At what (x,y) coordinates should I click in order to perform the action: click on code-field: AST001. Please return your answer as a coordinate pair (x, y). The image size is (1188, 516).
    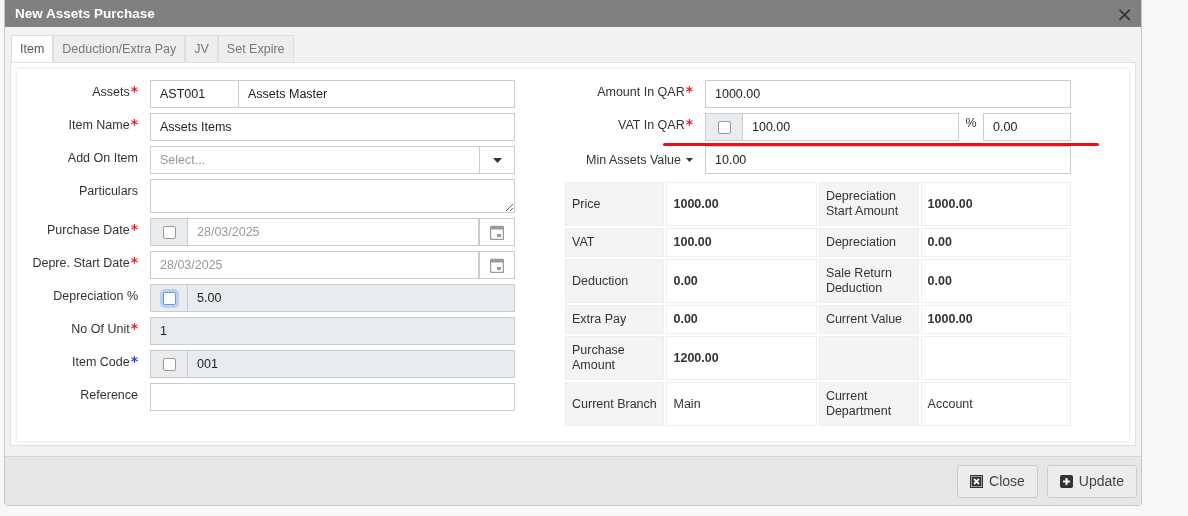
    Looking at the image, I should click on (194, 94).